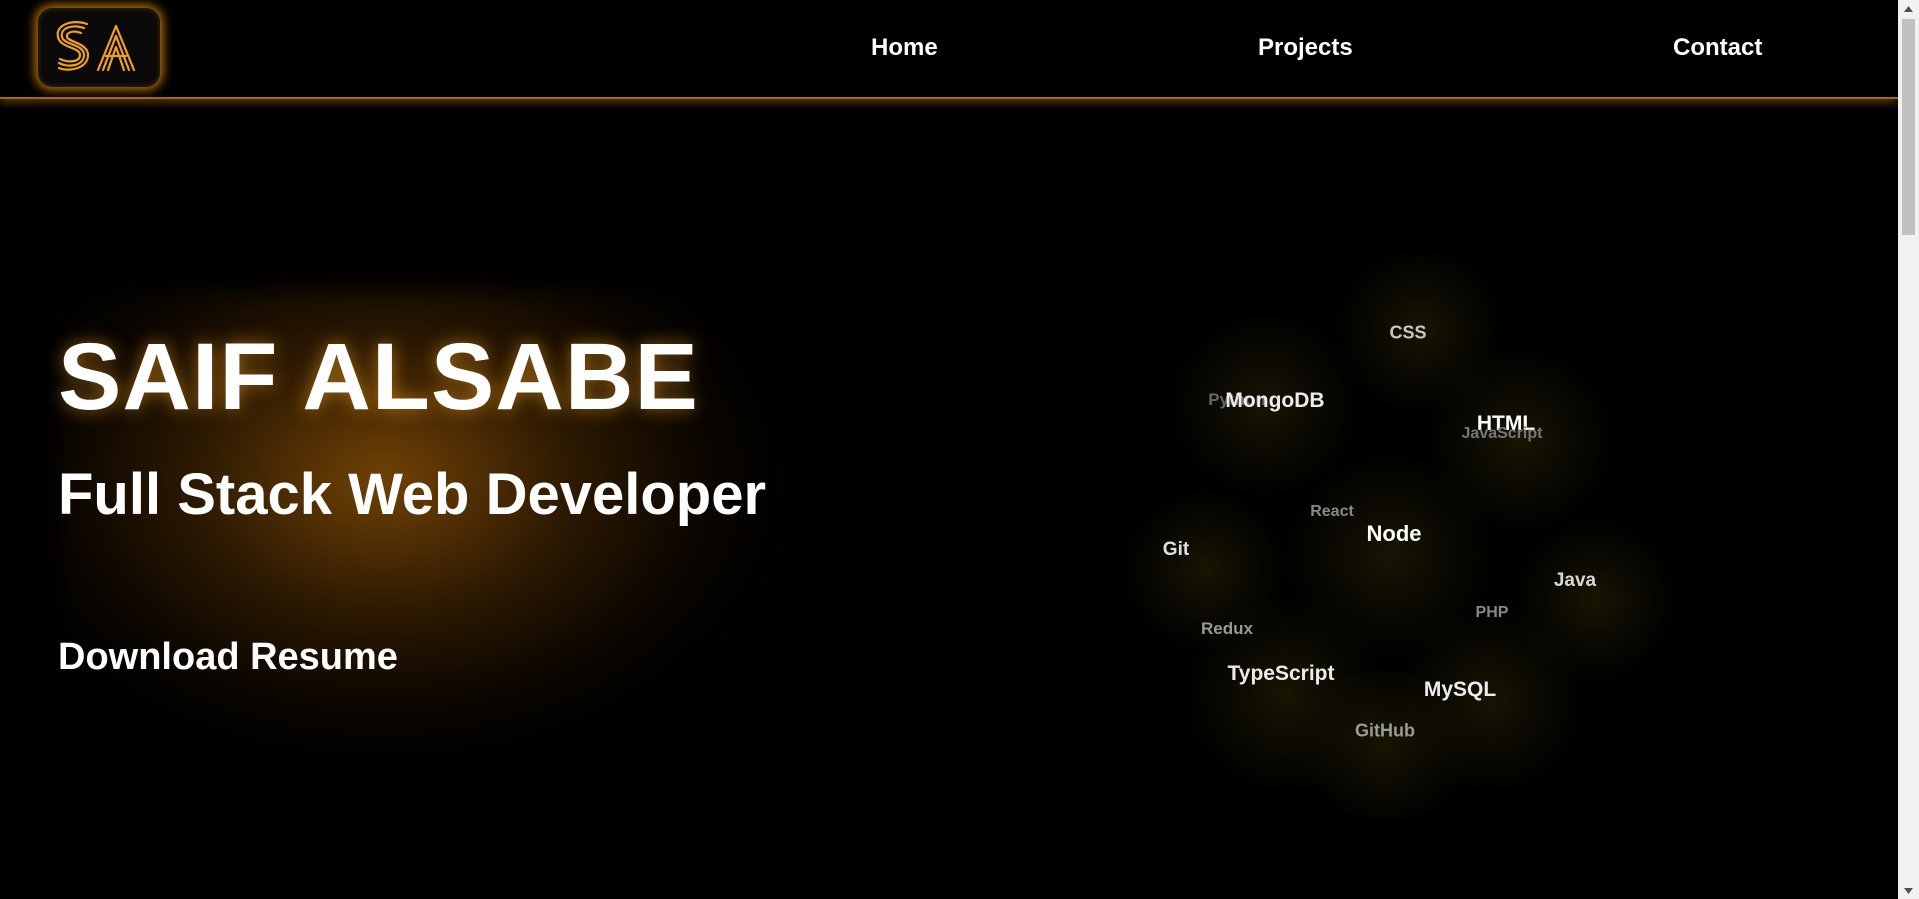 The width and height of the screenshot is (1919, 899). I want to click on download-resume-button: Download Resume, so click(228, 657).